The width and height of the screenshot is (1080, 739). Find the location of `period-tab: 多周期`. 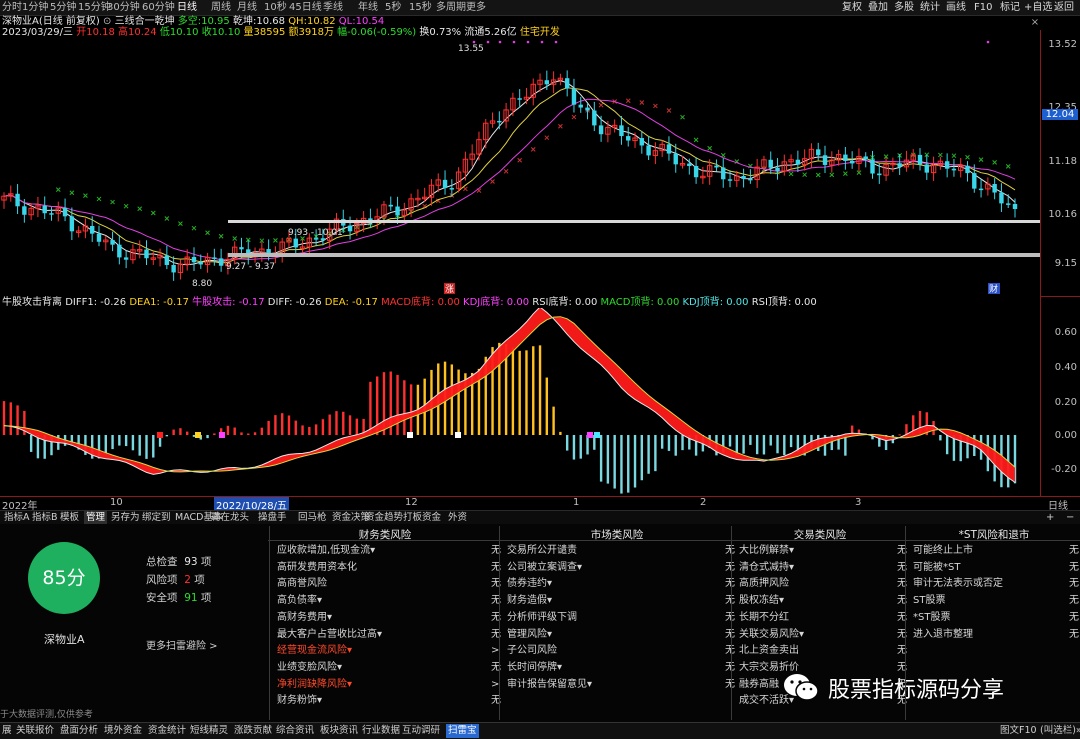

period-tab: 多周期 is located at coordinates (451, 7).